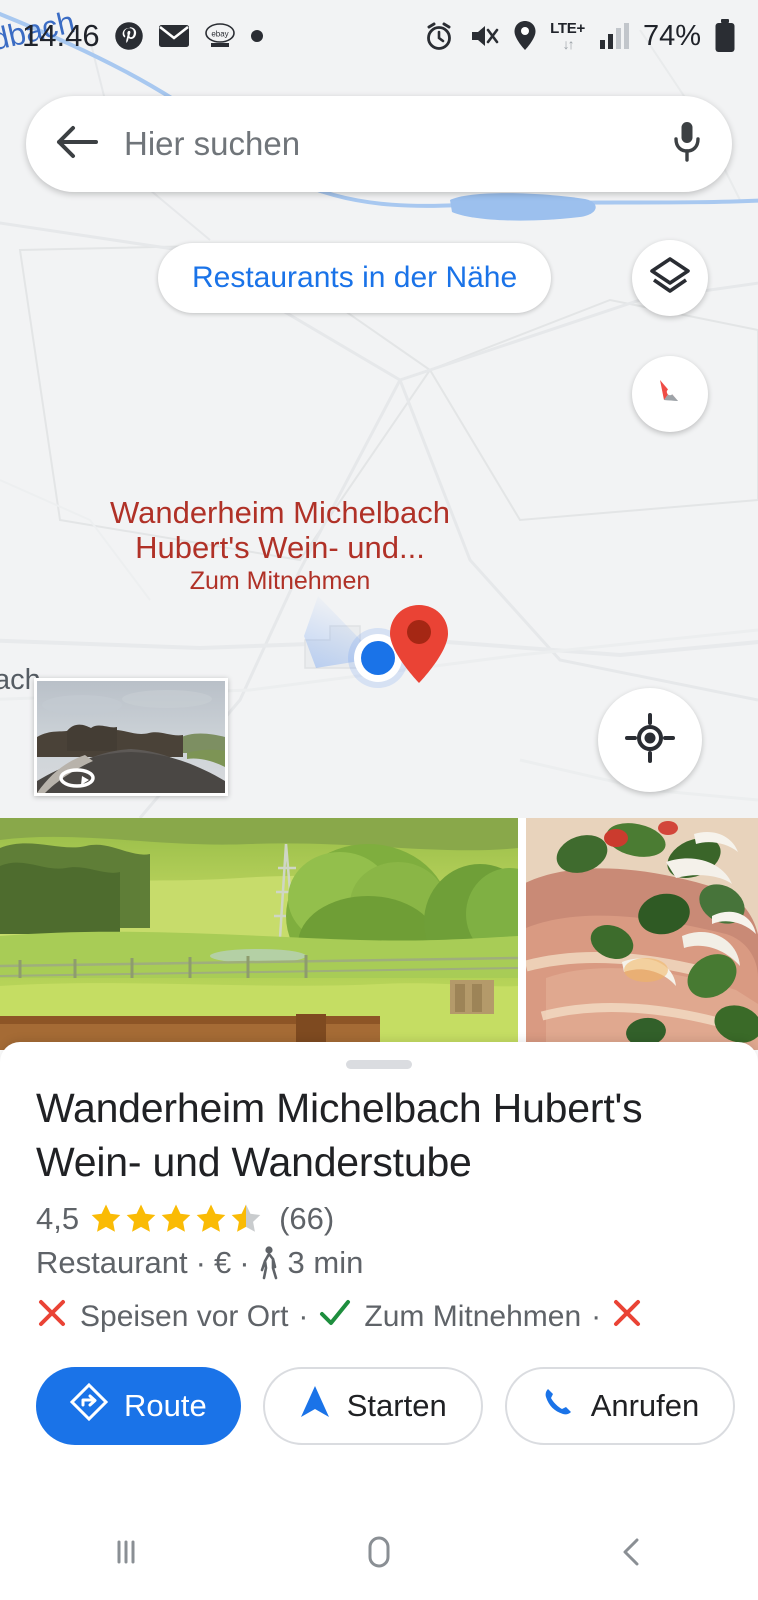 The image size is (758, 1600). I want to click on alarm-icon, so click(439, 36).